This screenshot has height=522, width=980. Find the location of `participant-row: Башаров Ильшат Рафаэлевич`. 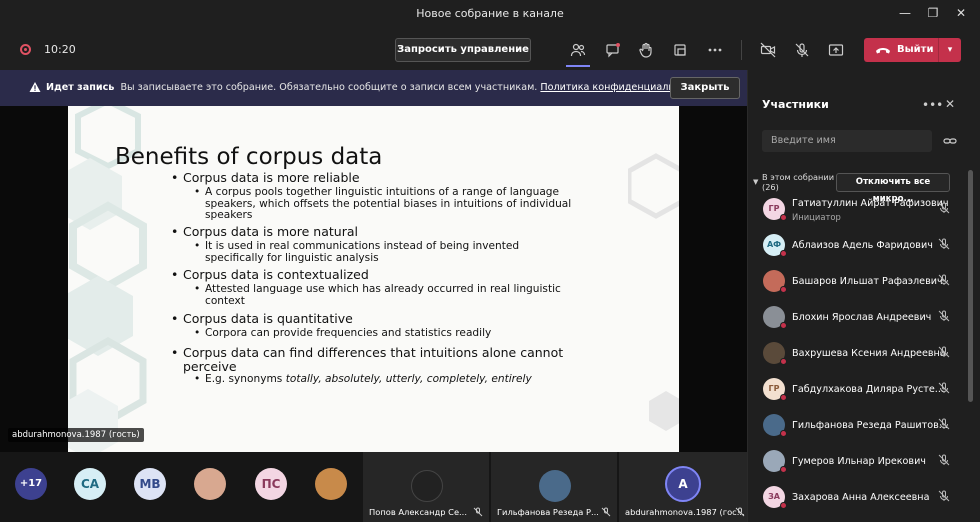

participant-row: Башаров Ильшат Рафаэлевич is located at coordinates (860, 283).